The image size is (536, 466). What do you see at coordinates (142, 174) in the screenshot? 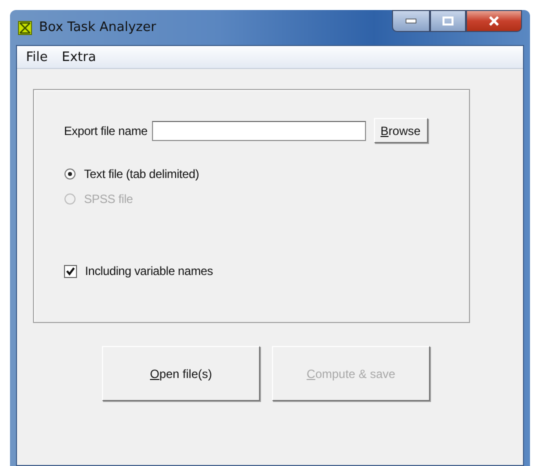
I see `radio-label: Text file (tab delimited)` at bounding box center [142, 174].